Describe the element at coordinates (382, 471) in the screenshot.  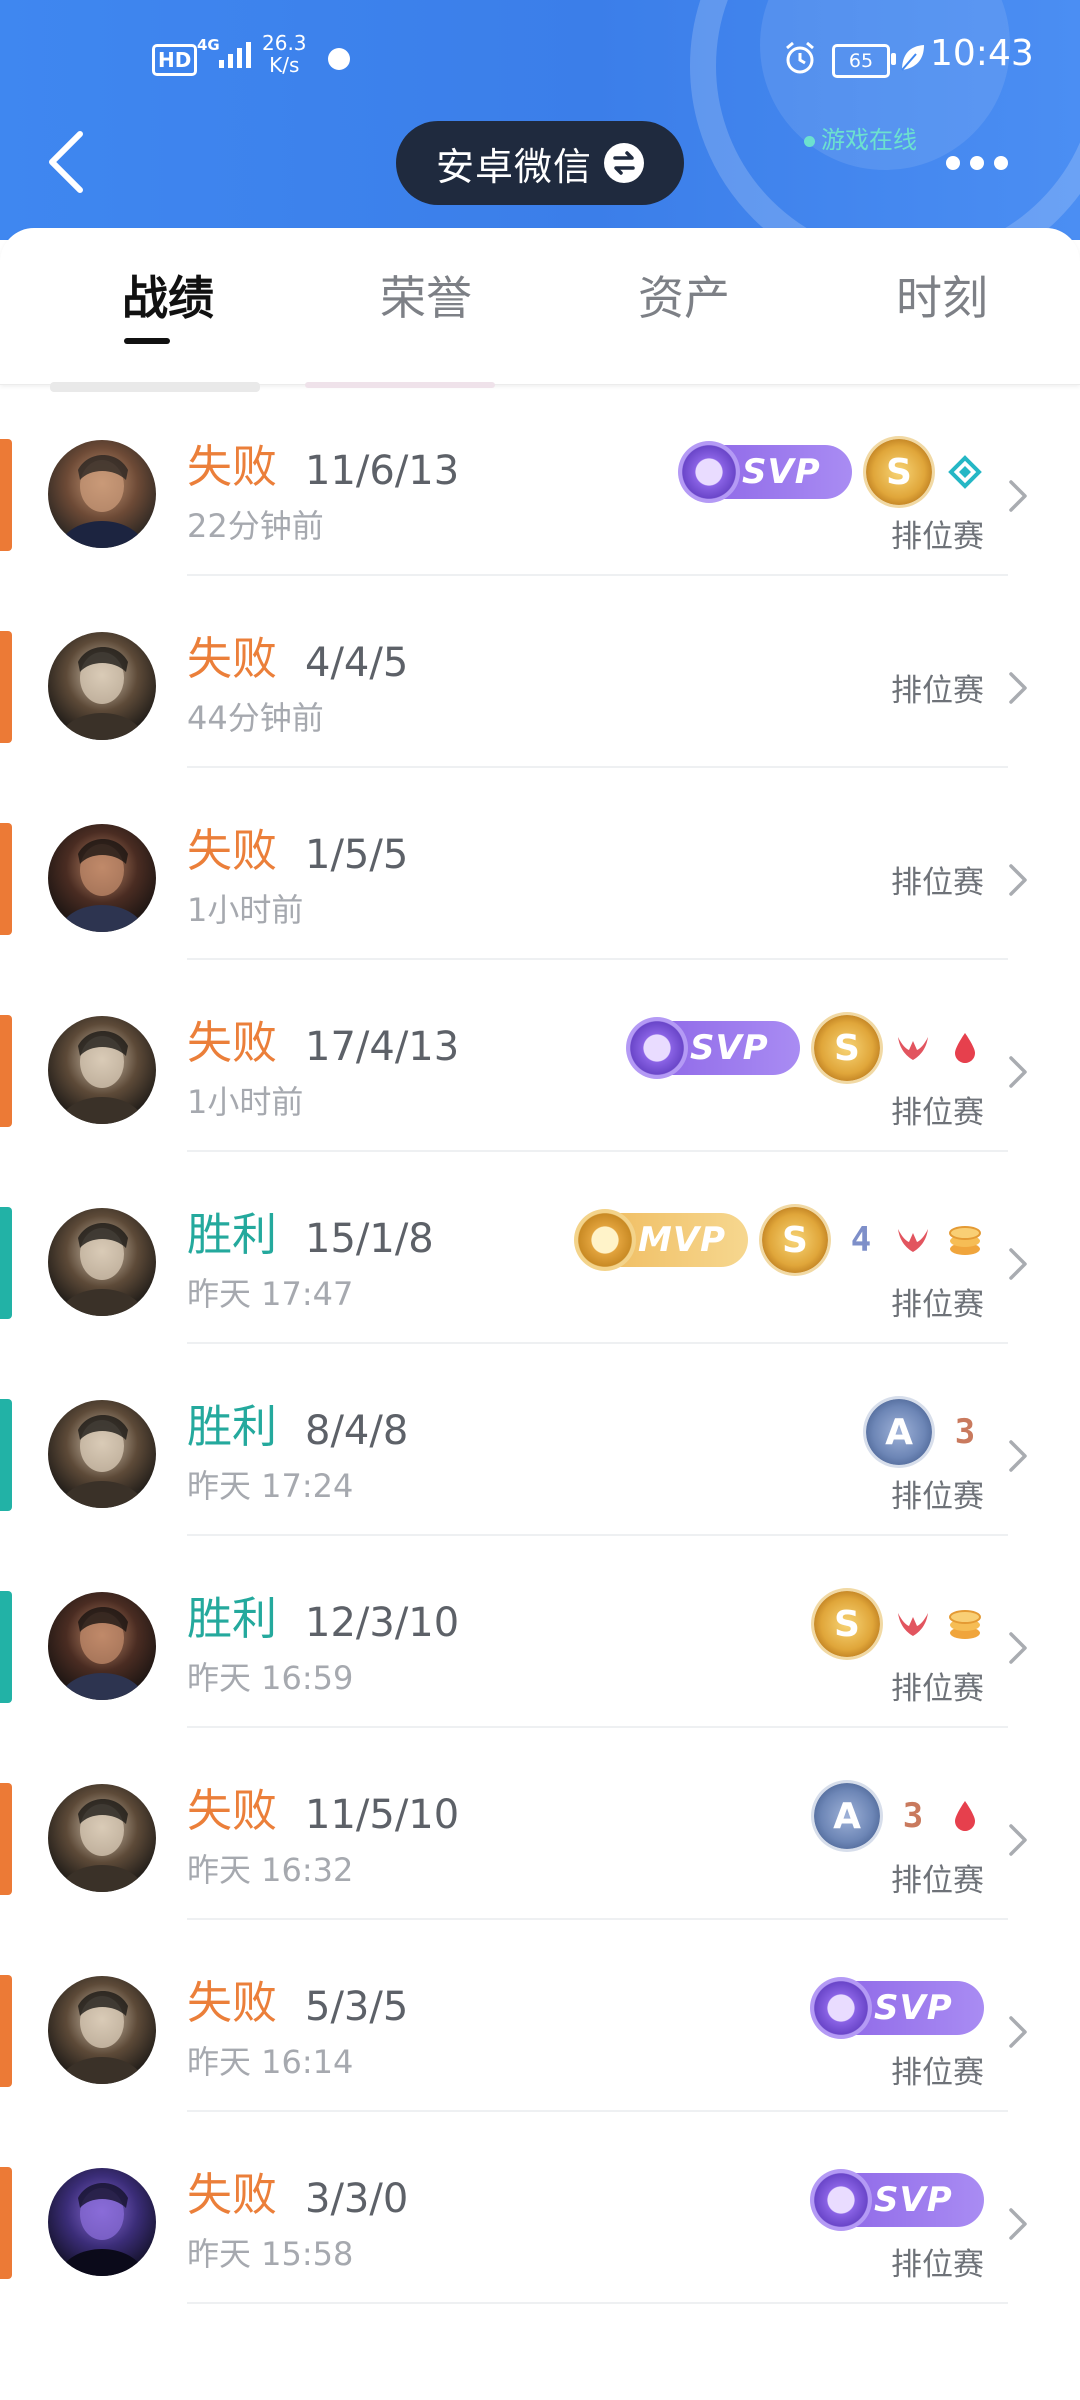
I see `match-kda: 11/6/13` at that location.